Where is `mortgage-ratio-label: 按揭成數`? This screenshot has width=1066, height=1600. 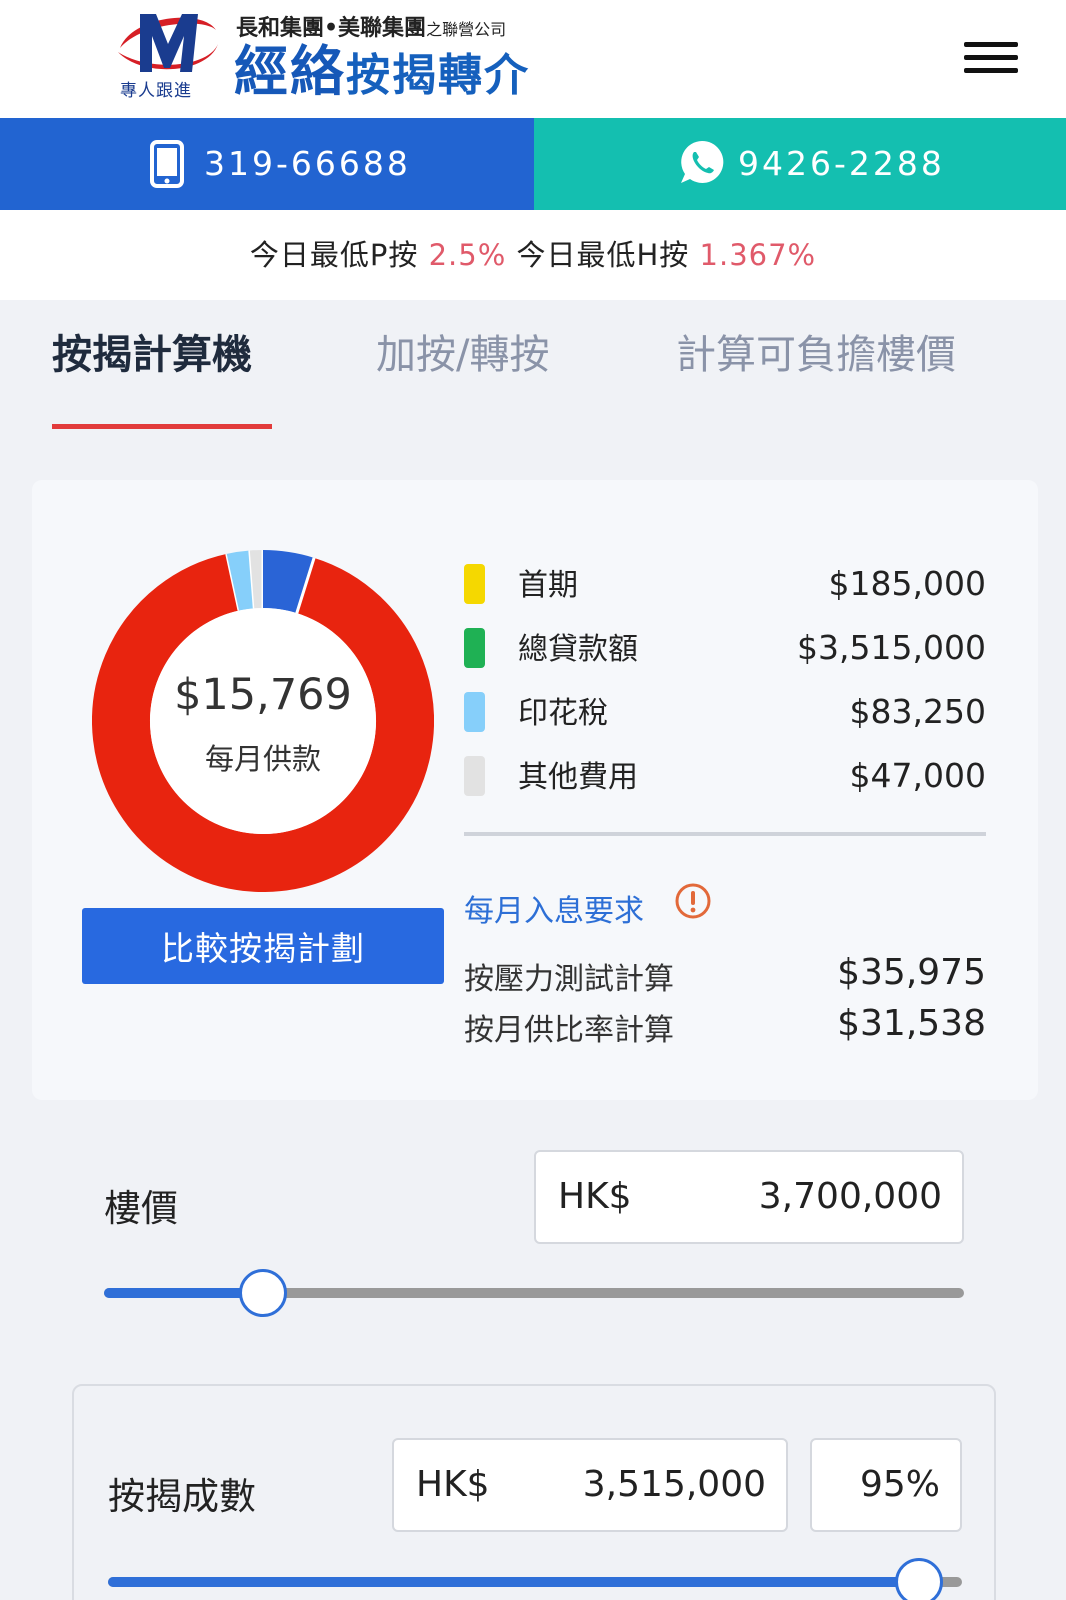
mortgage-ratio-label: 按揭成數 is located at coordinates (182, 1496).